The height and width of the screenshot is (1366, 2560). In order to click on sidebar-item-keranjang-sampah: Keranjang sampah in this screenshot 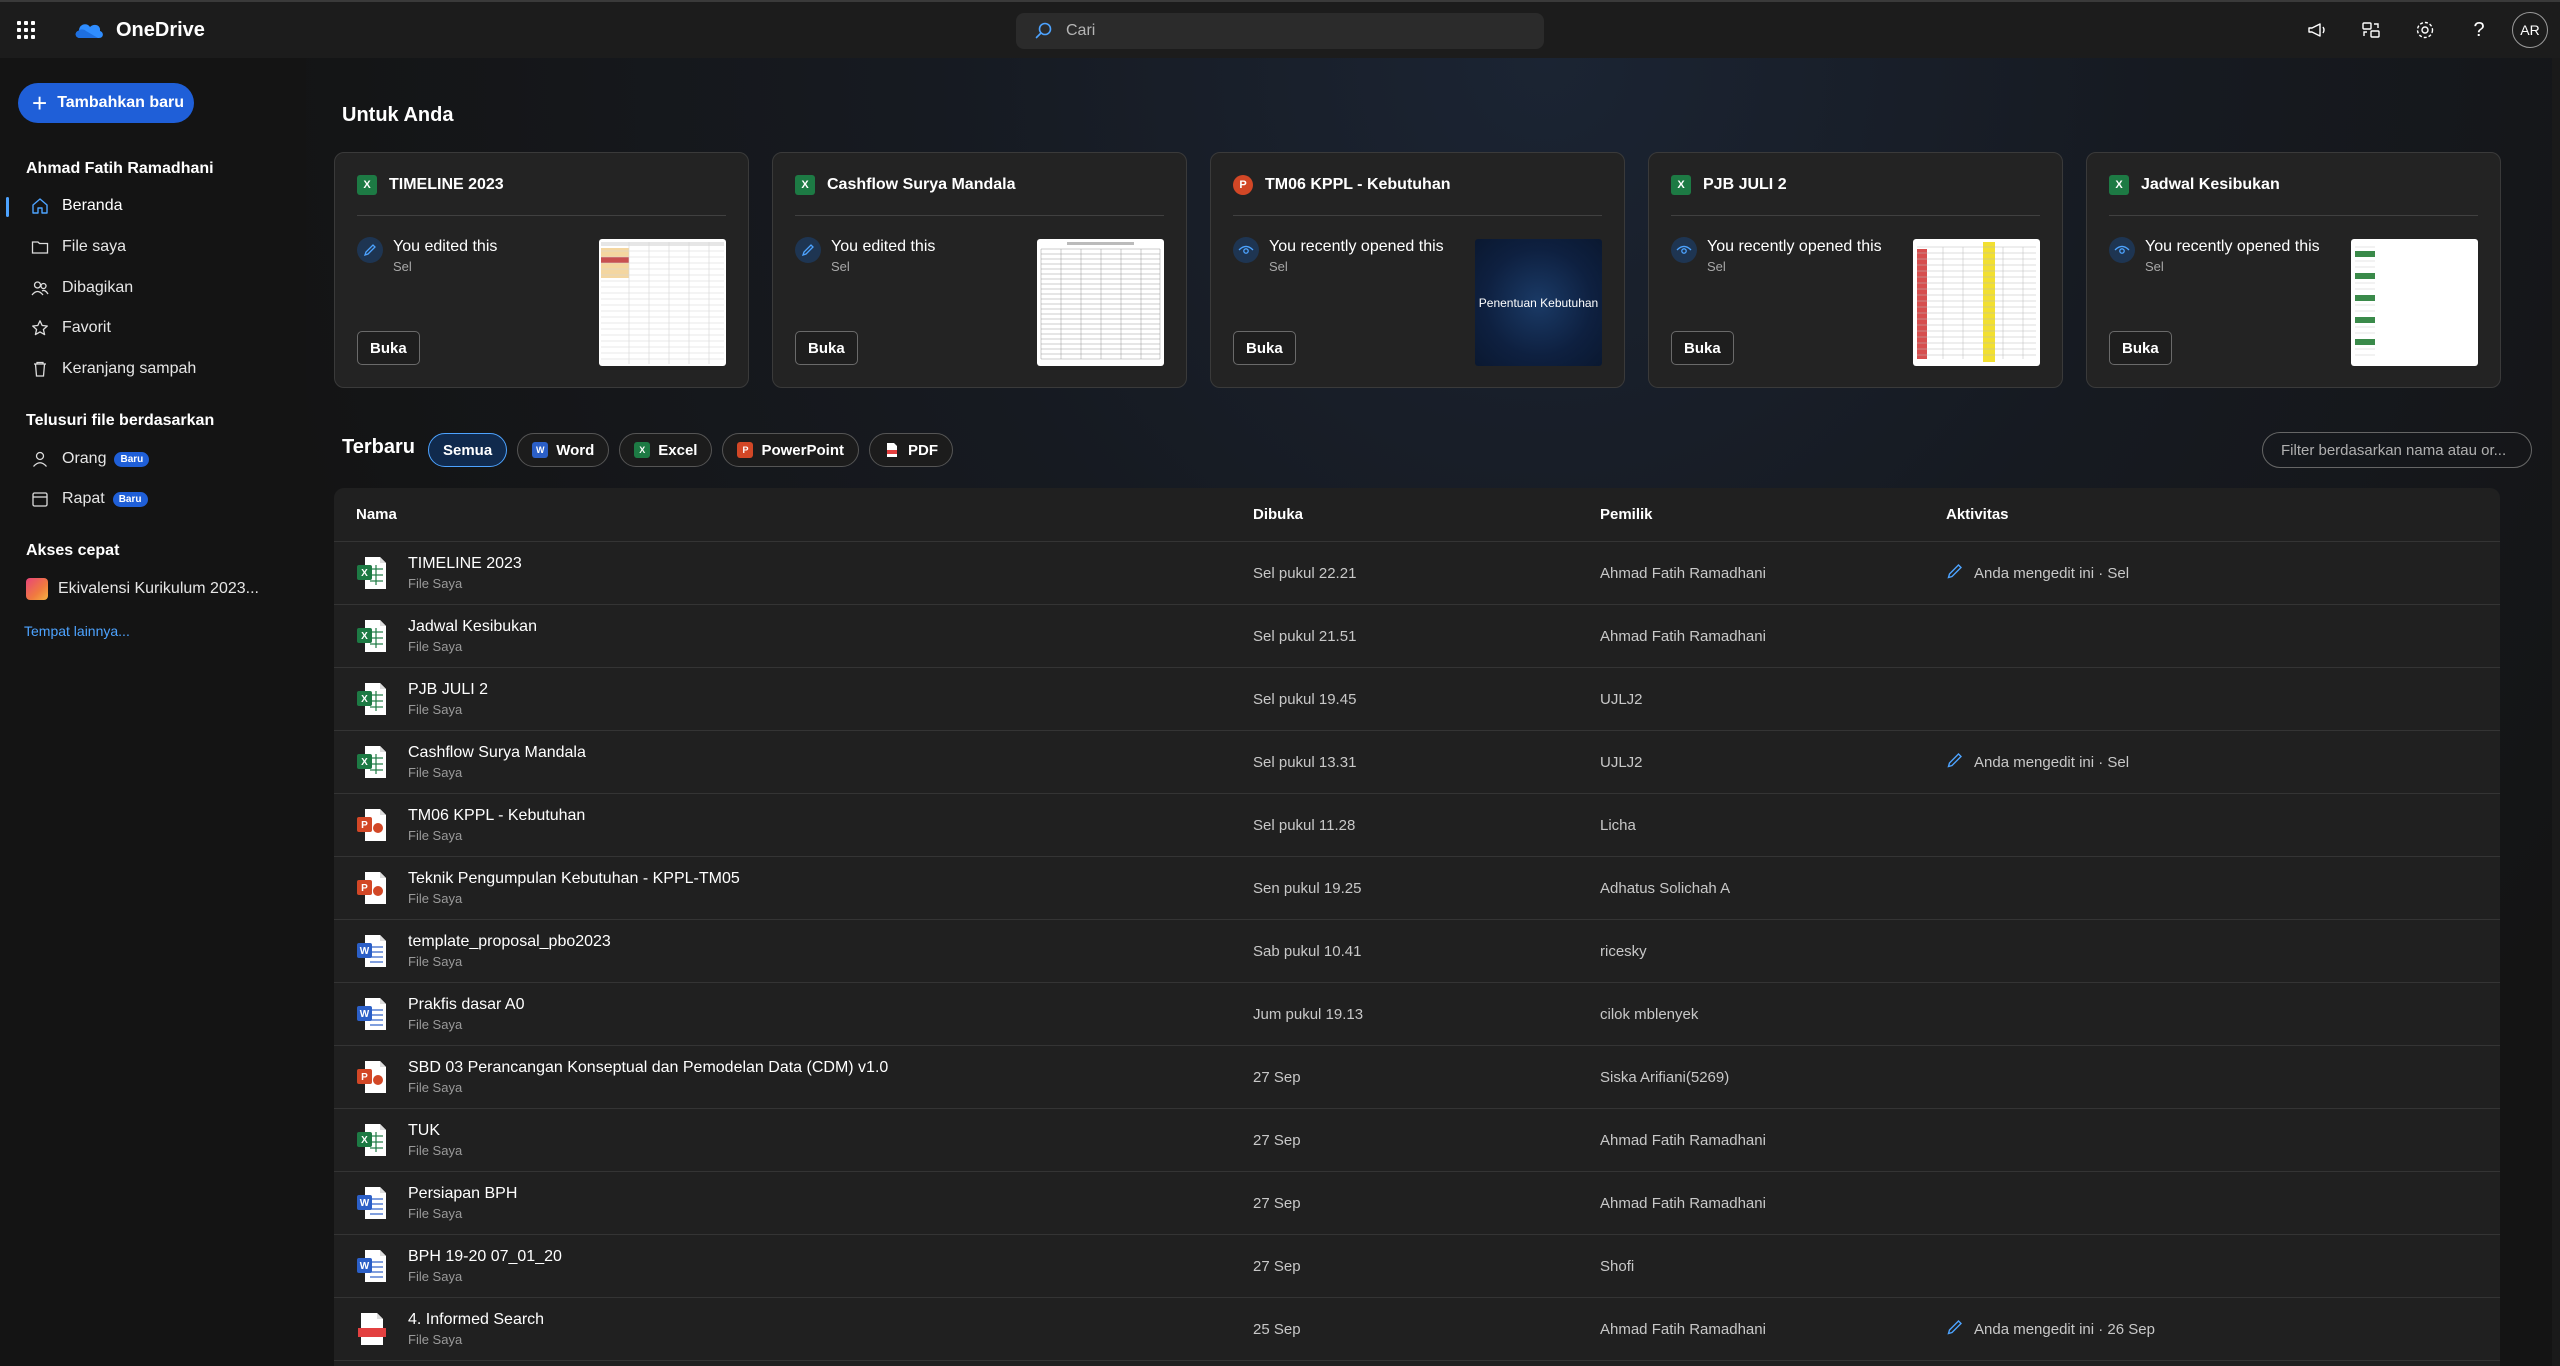, I will do `click(150, 369)`.